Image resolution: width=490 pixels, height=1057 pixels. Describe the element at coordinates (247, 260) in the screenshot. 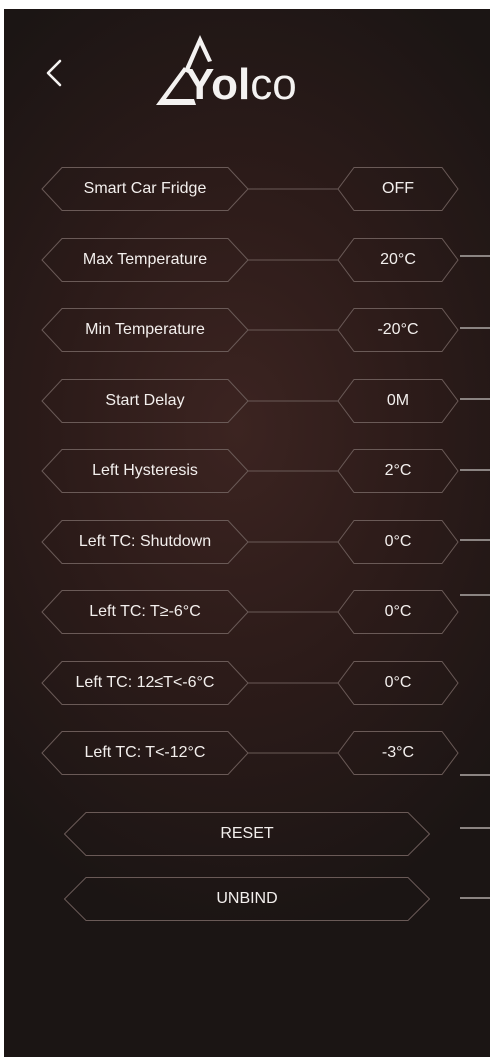

I see `setting-row: Max Temperature 20°C` at that location.